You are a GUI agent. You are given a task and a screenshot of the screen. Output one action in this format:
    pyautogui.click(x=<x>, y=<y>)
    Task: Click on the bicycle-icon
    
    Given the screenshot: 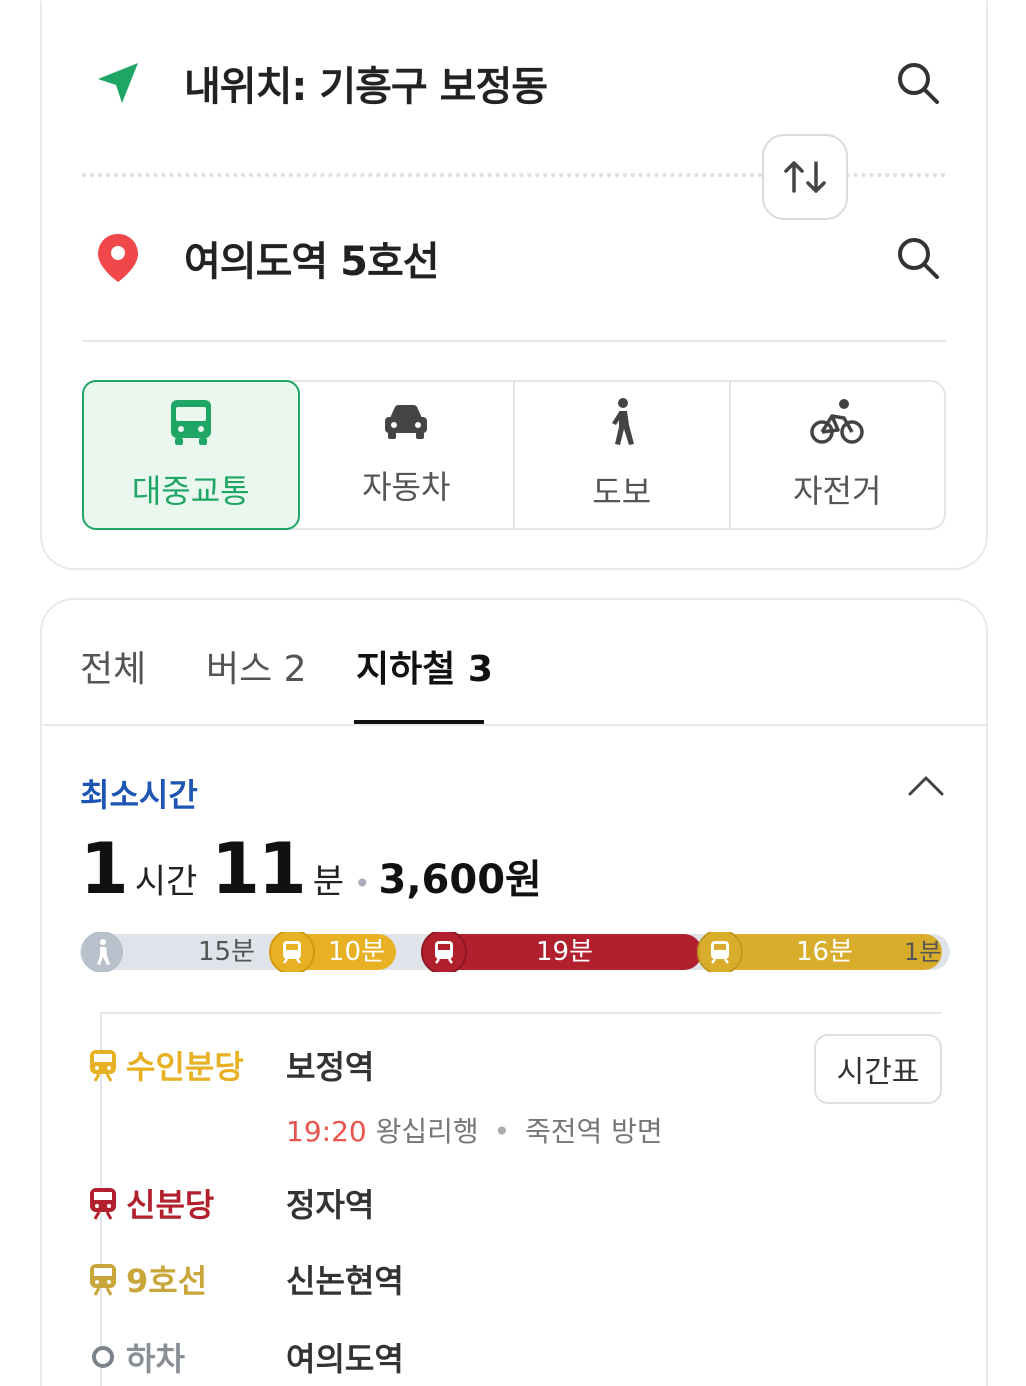 What is the action you would take?
    pyautogui.click(x=837, y=421)
    